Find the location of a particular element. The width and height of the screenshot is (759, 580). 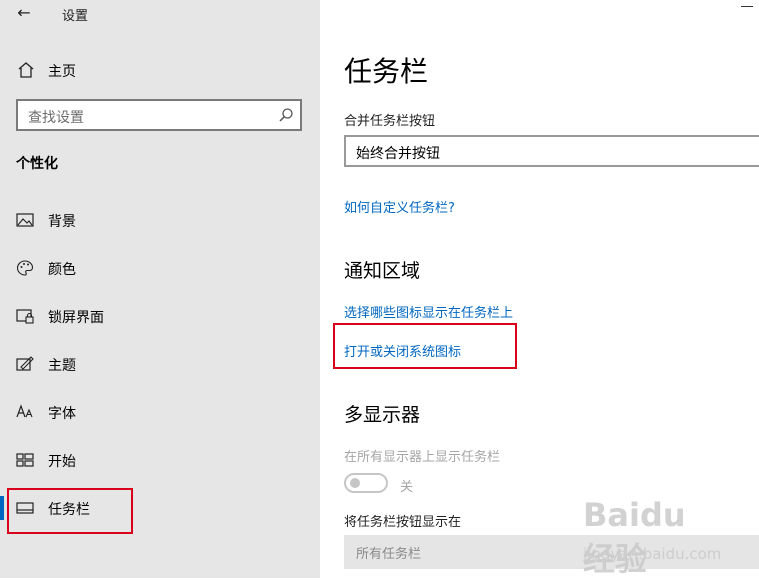

home-label: 主页 is located at coordinates (62, 72).